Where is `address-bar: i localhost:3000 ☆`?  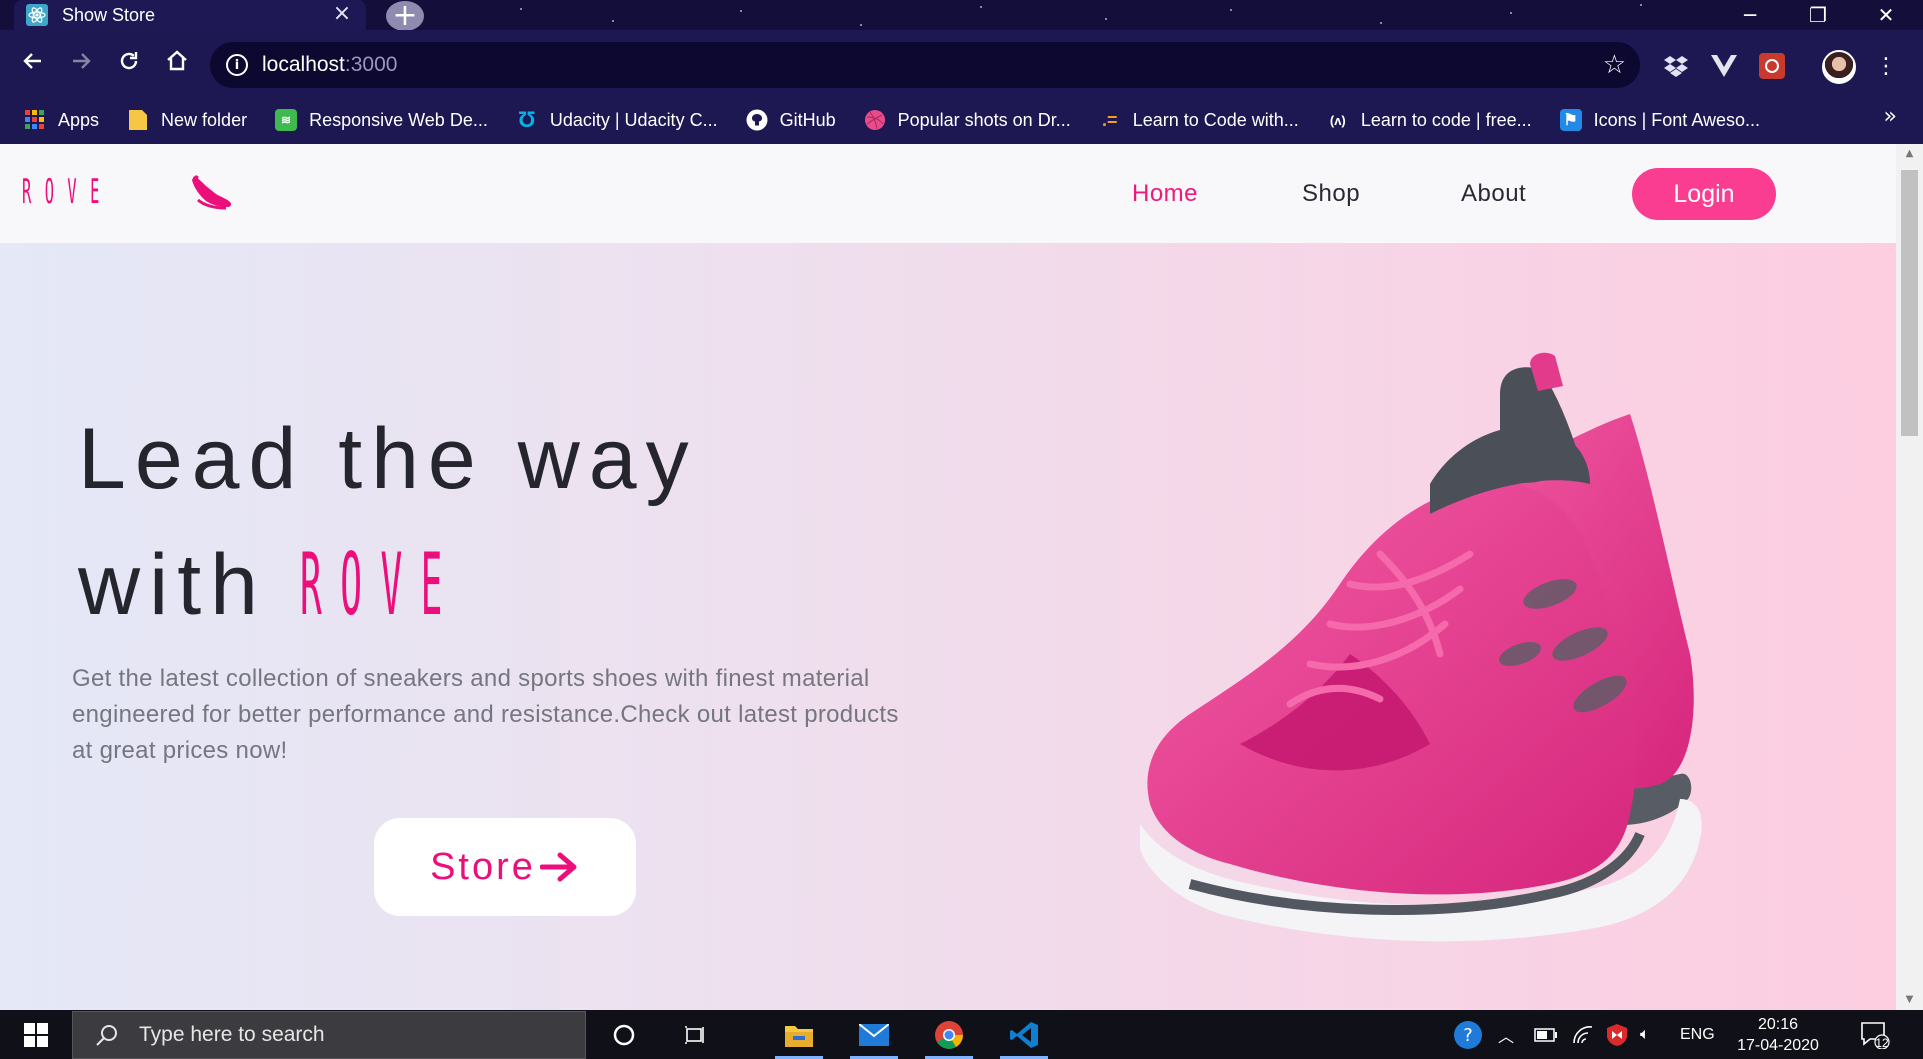
address-bar: i localhost:3000 ☆ is located at coordinates (925, 65).